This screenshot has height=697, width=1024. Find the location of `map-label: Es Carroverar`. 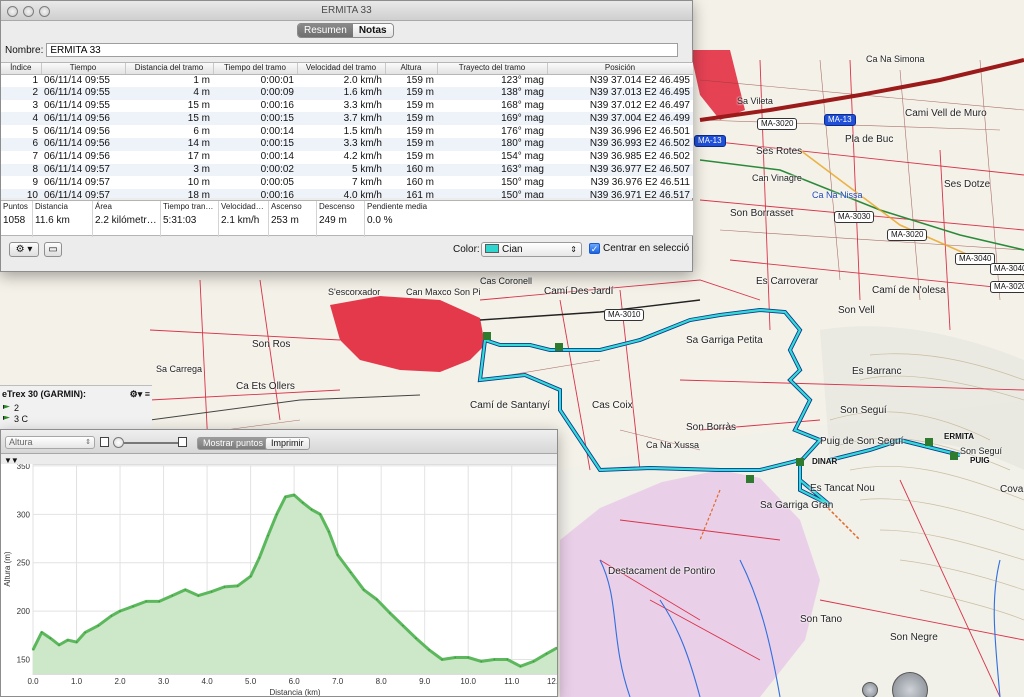

map-label: Es Carroverar is located at coordinates (787, 281).